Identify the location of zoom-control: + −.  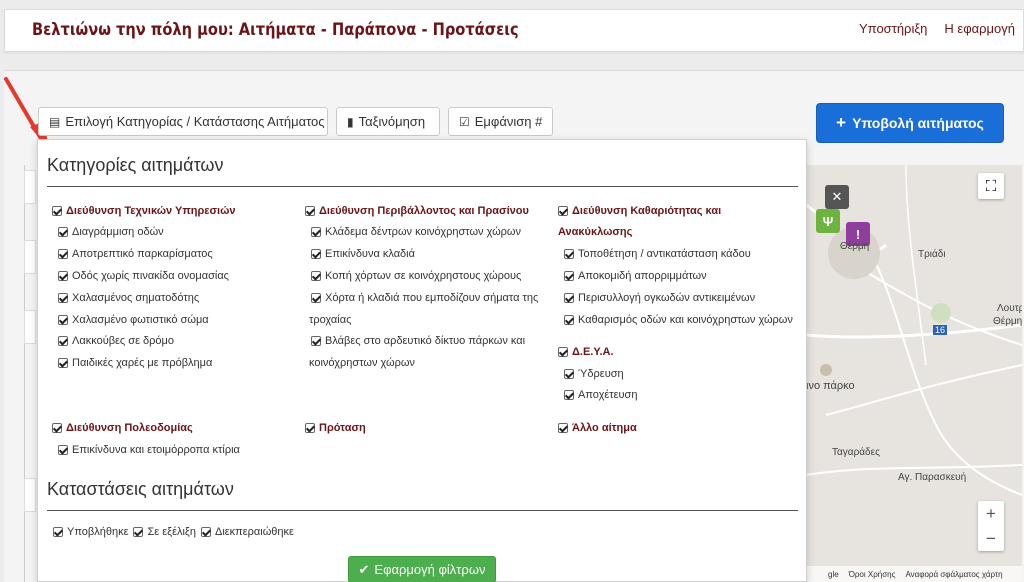
(991, 526).